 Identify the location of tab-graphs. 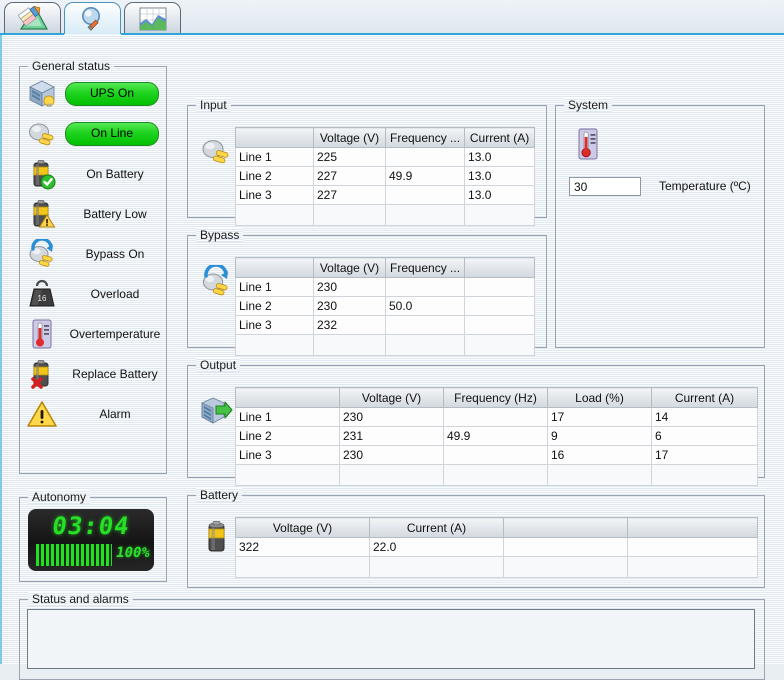
(152, 18).